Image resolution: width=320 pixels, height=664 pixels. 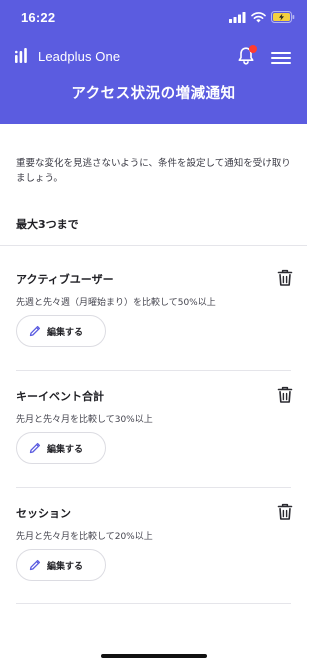 What do you see at coordinates (153, 171) in the screenshot?
I see `description-text: 重要な変化を見逃さないように、条件を設定して通知を受け取りましょう。` at bounding box center [153, 171].